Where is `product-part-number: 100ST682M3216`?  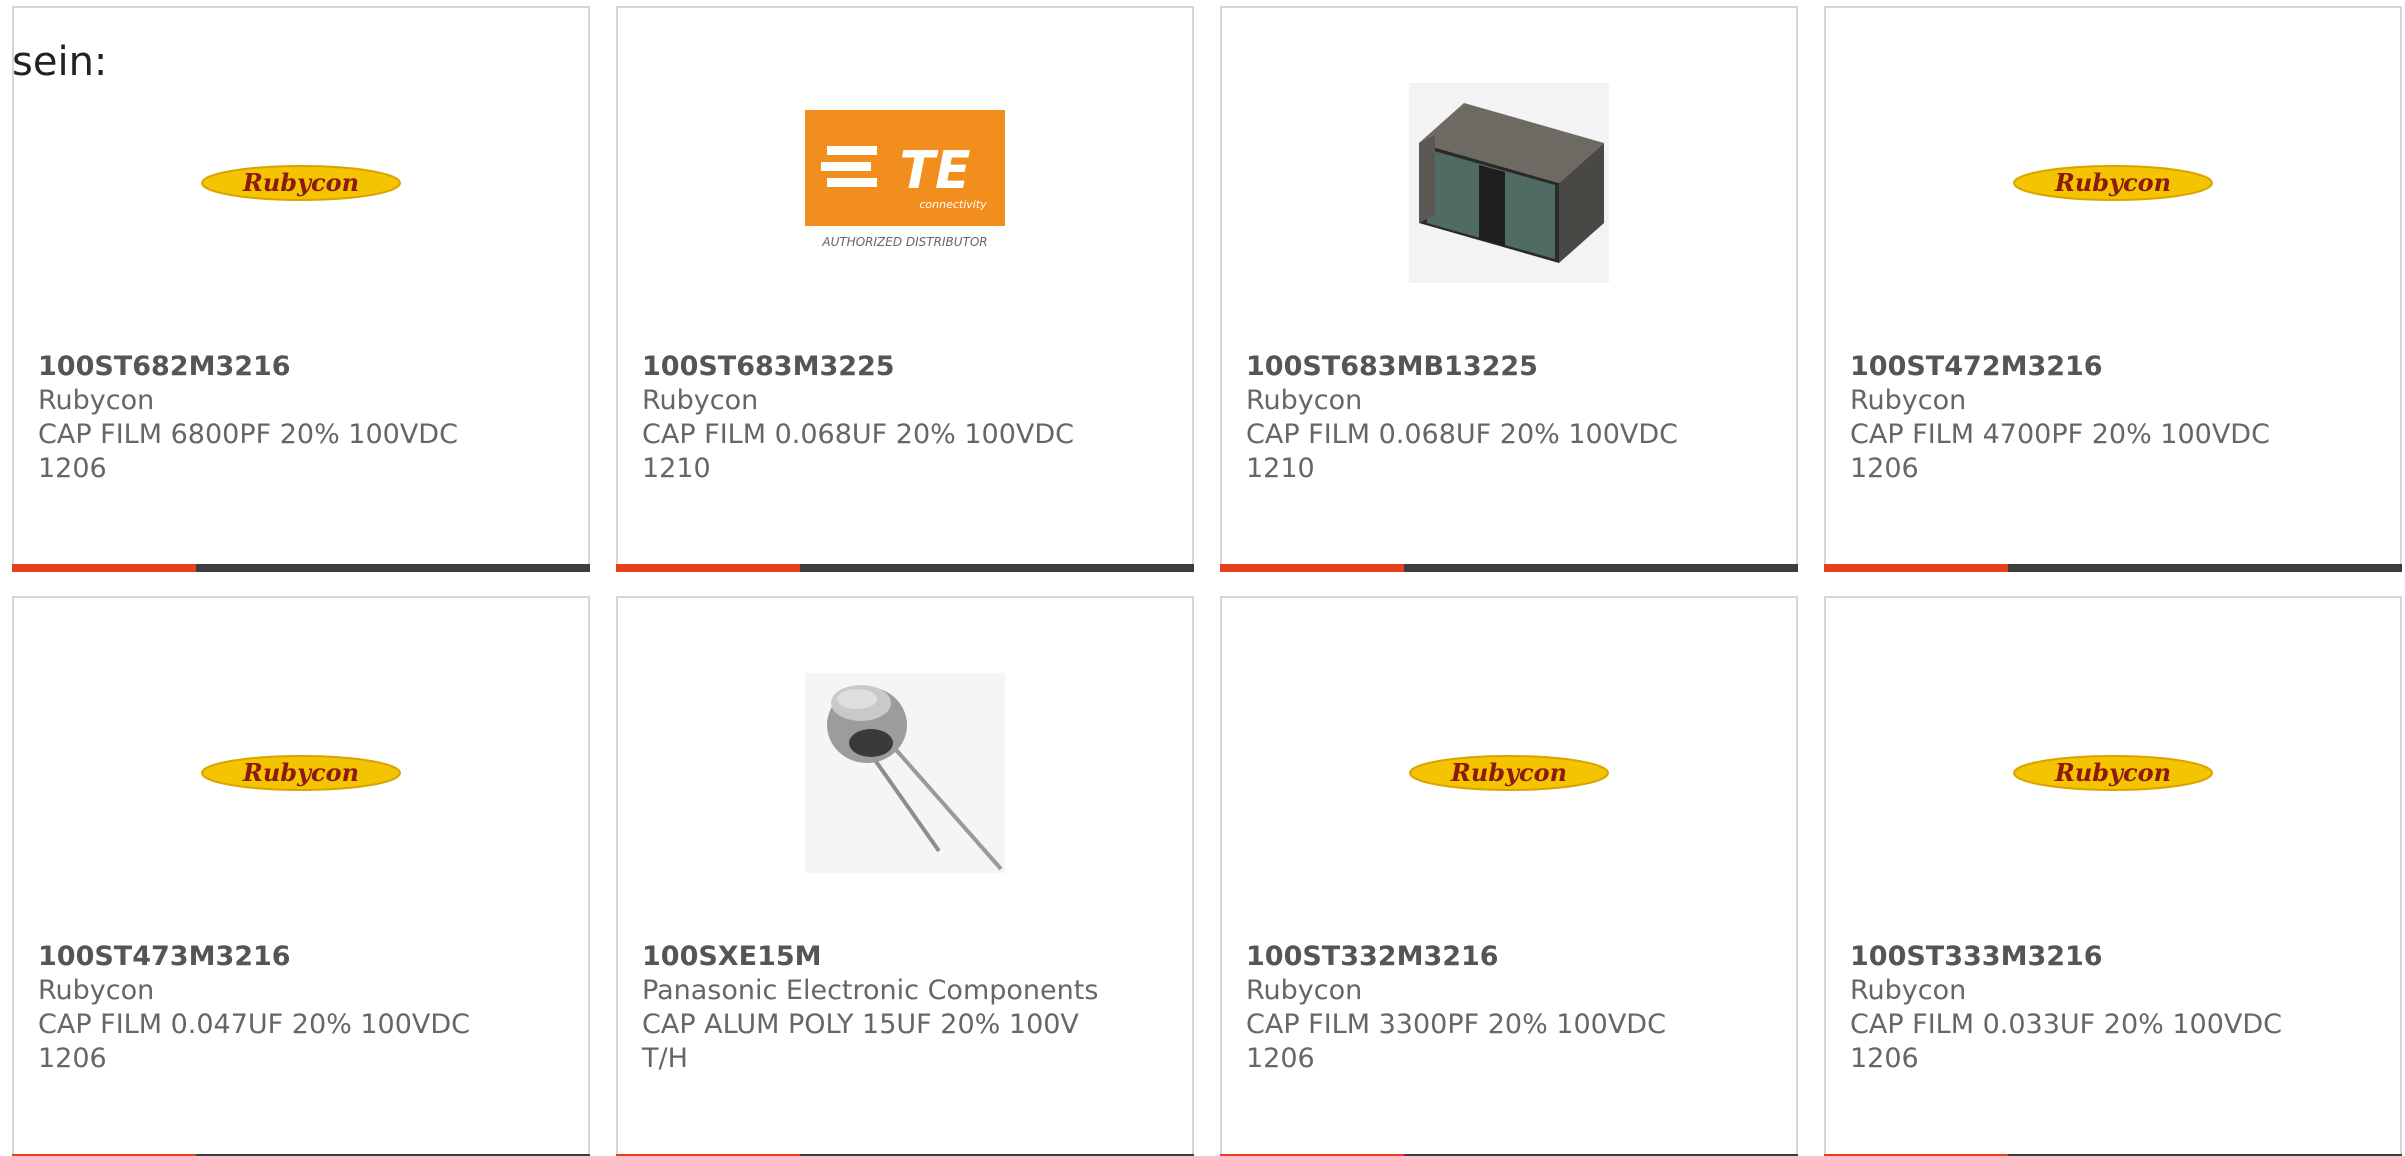
product-part-number: 100ST682M3216 is located at coordinates (303, 367).